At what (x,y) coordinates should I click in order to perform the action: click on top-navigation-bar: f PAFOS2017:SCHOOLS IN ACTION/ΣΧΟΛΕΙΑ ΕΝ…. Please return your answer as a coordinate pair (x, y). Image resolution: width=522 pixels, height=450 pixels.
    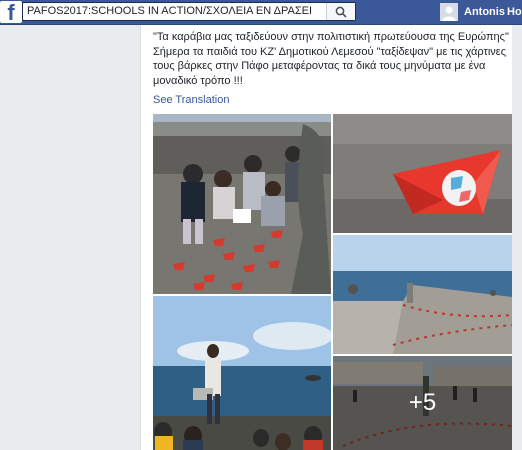
    Looking at the image, I should click on (261, 12).